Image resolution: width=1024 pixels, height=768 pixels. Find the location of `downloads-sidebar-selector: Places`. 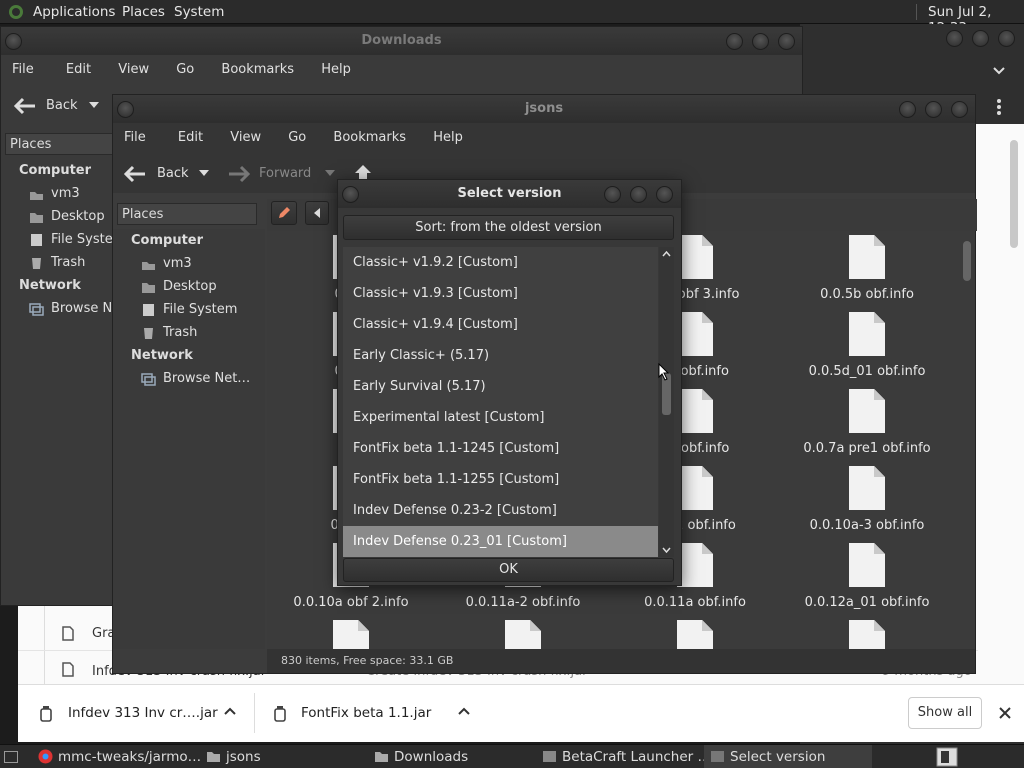

downloads-sidebar-selector: Places is located at coordinates (59, 144).